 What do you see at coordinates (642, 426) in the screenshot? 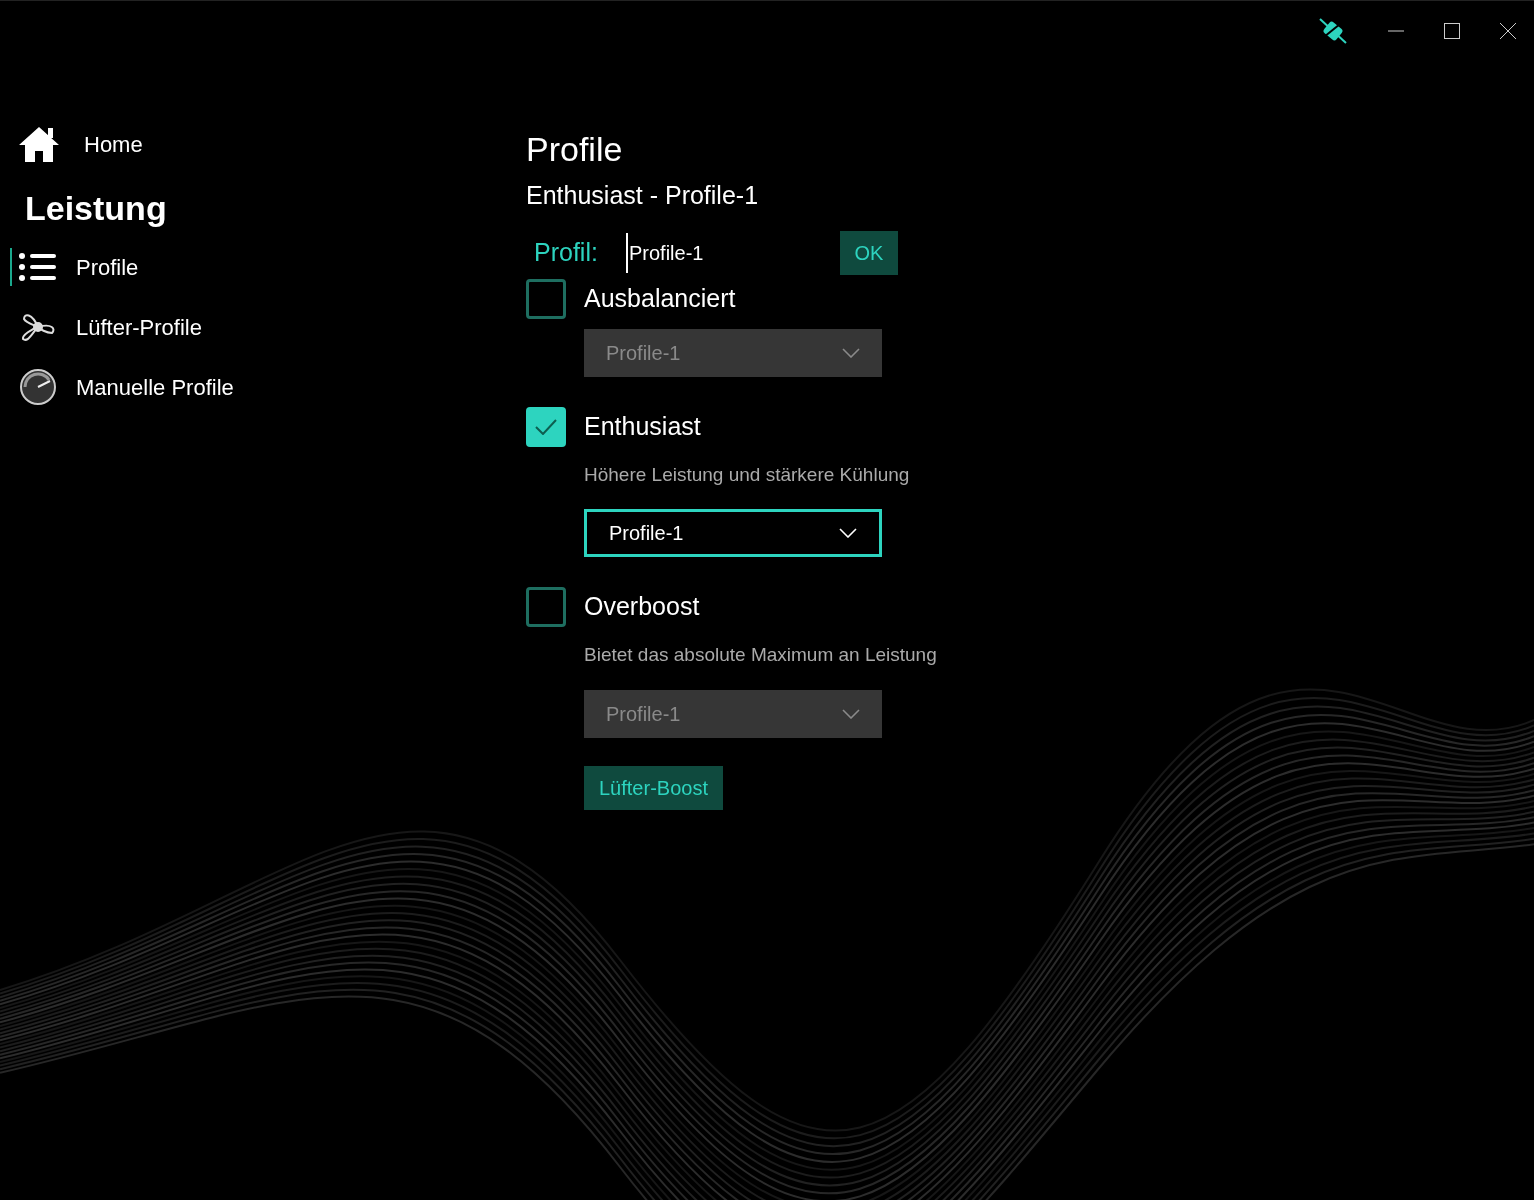
I see `option-label: Enthusiast` at bounding box center [642, 426].